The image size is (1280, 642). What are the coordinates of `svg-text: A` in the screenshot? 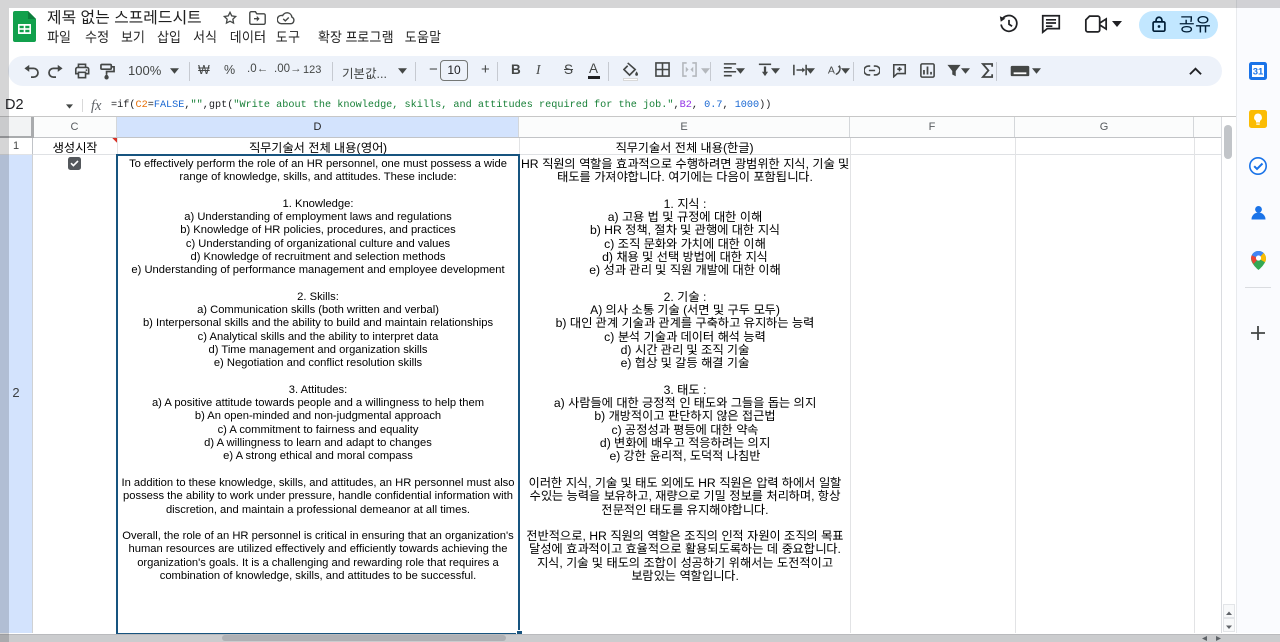 It's located at (831, 71).